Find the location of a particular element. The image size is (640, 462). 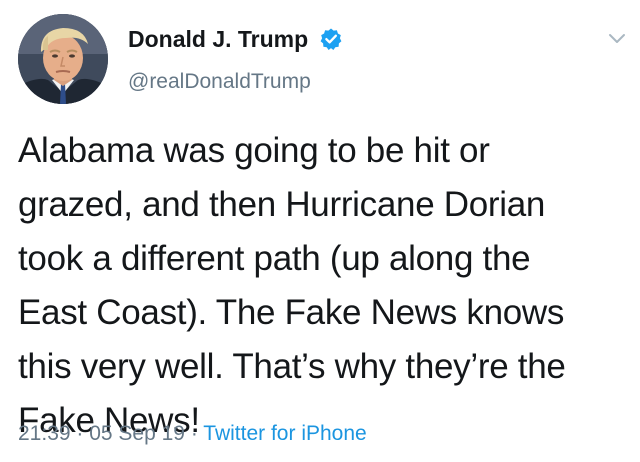

tweet-text-line: grazed, and then Hurricane Dorian is located at coordinates (282, 204).